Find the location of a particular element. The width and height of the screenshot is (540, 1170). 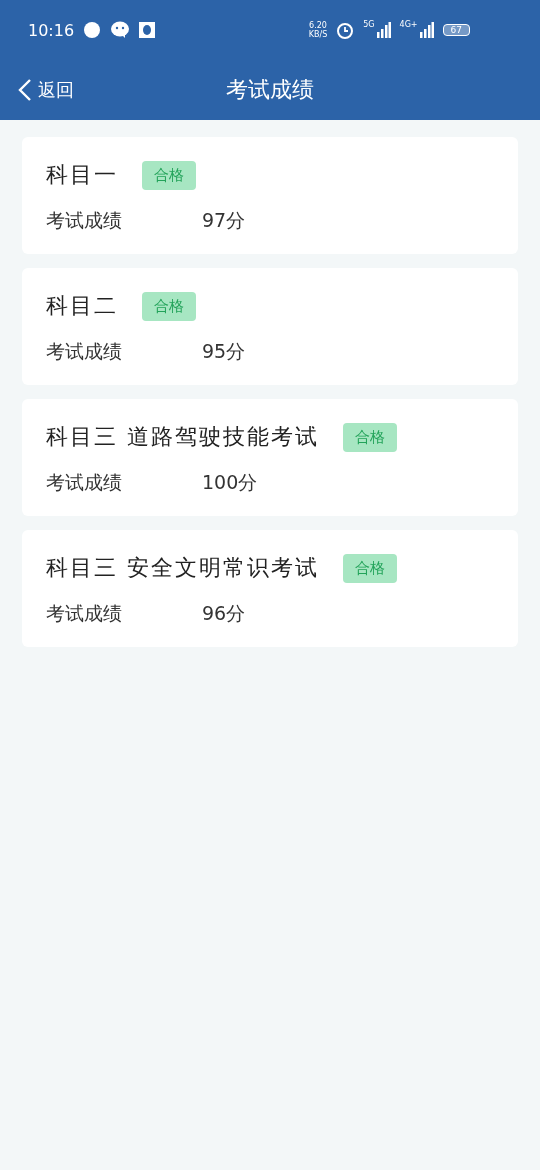

score-value: 96分 is located at coordinates (224, 613).